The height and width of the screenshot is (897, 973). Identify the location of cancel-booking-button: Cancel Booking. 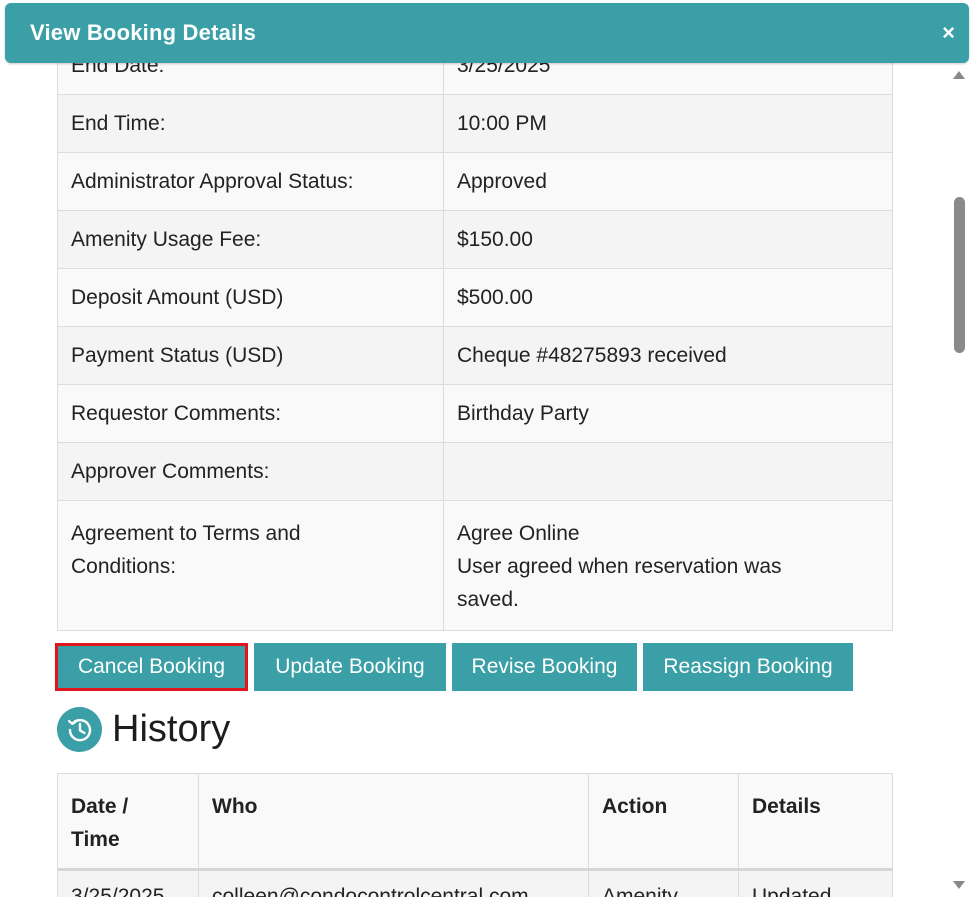
(151, 667).